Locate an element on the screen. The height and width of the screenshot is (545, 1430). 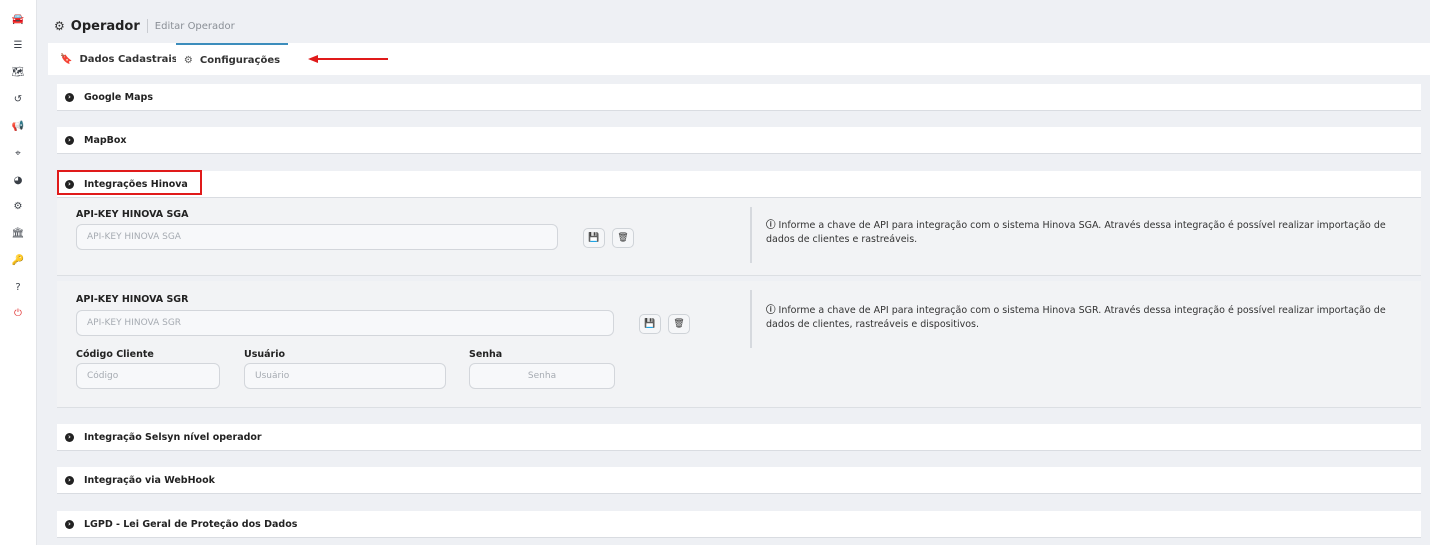
panel-title: Integração Selsyn nível operador is located at coordinates (173, 437).